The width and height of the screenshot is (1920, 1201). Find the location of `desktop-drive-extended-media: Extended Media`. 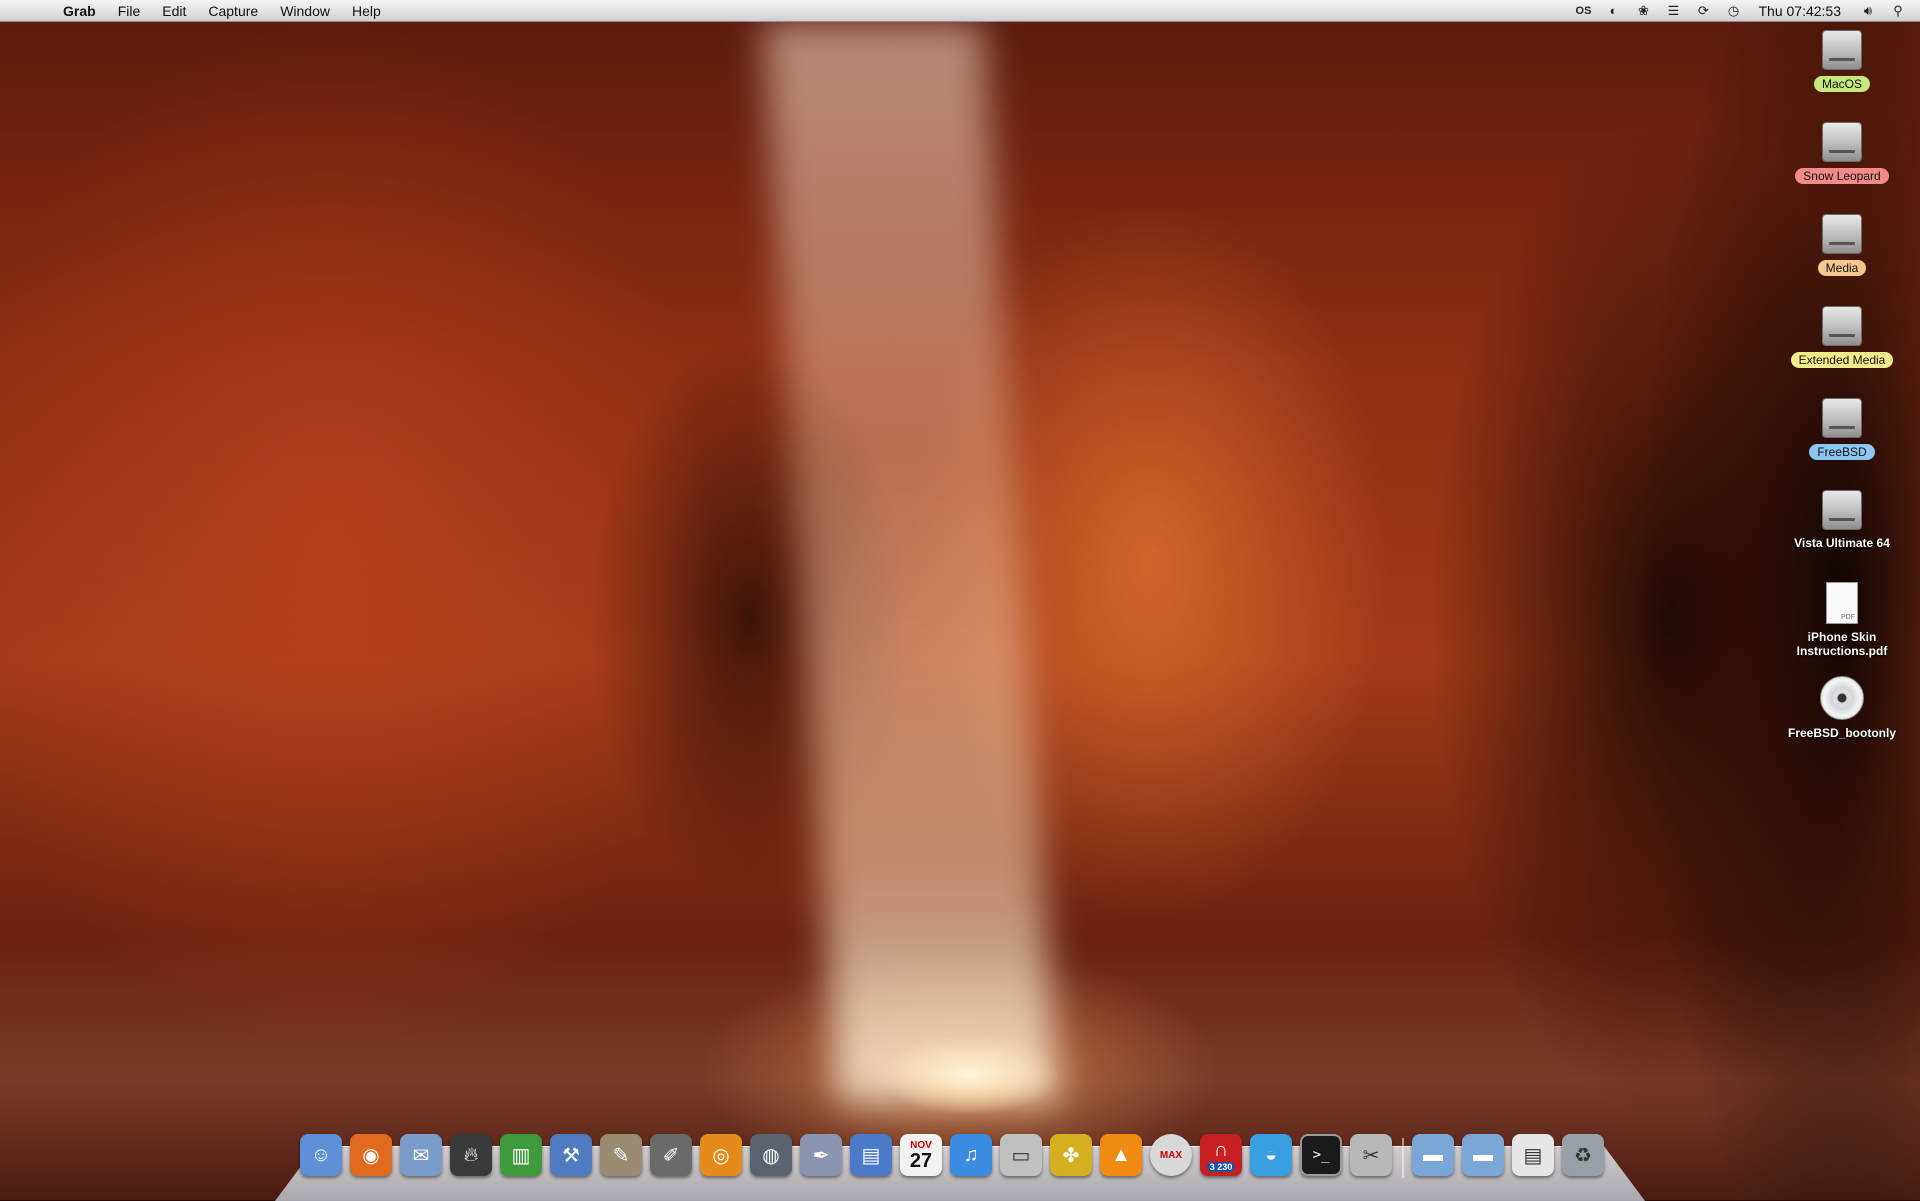

desktop-drive-extended-media: Extended Media is located at coordinates (1842, 337).